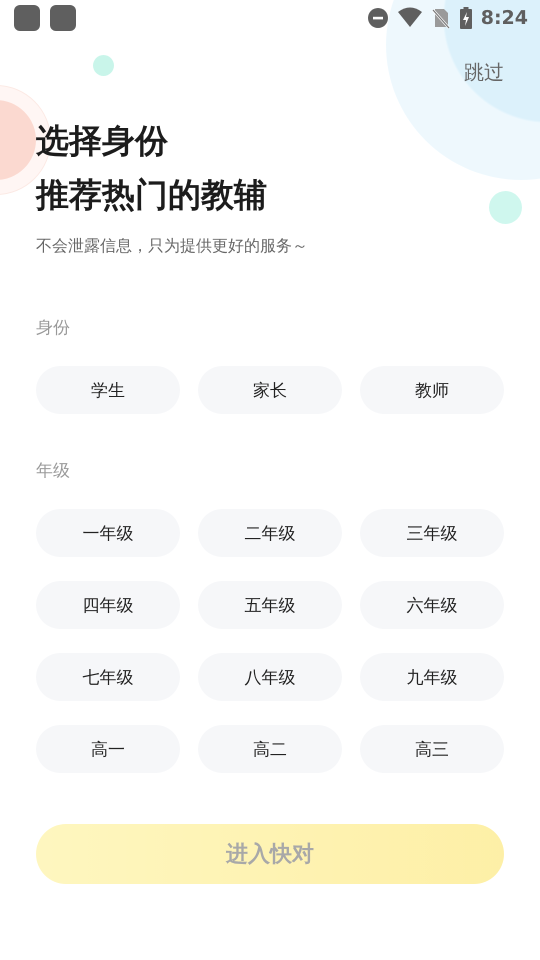 Image resolution: width=540 pixels, height=960 pixels. What do you see at coordinates (108, 390) in the screenshot?
I see `option-chip: 学生` at bounding box center [108, 390].